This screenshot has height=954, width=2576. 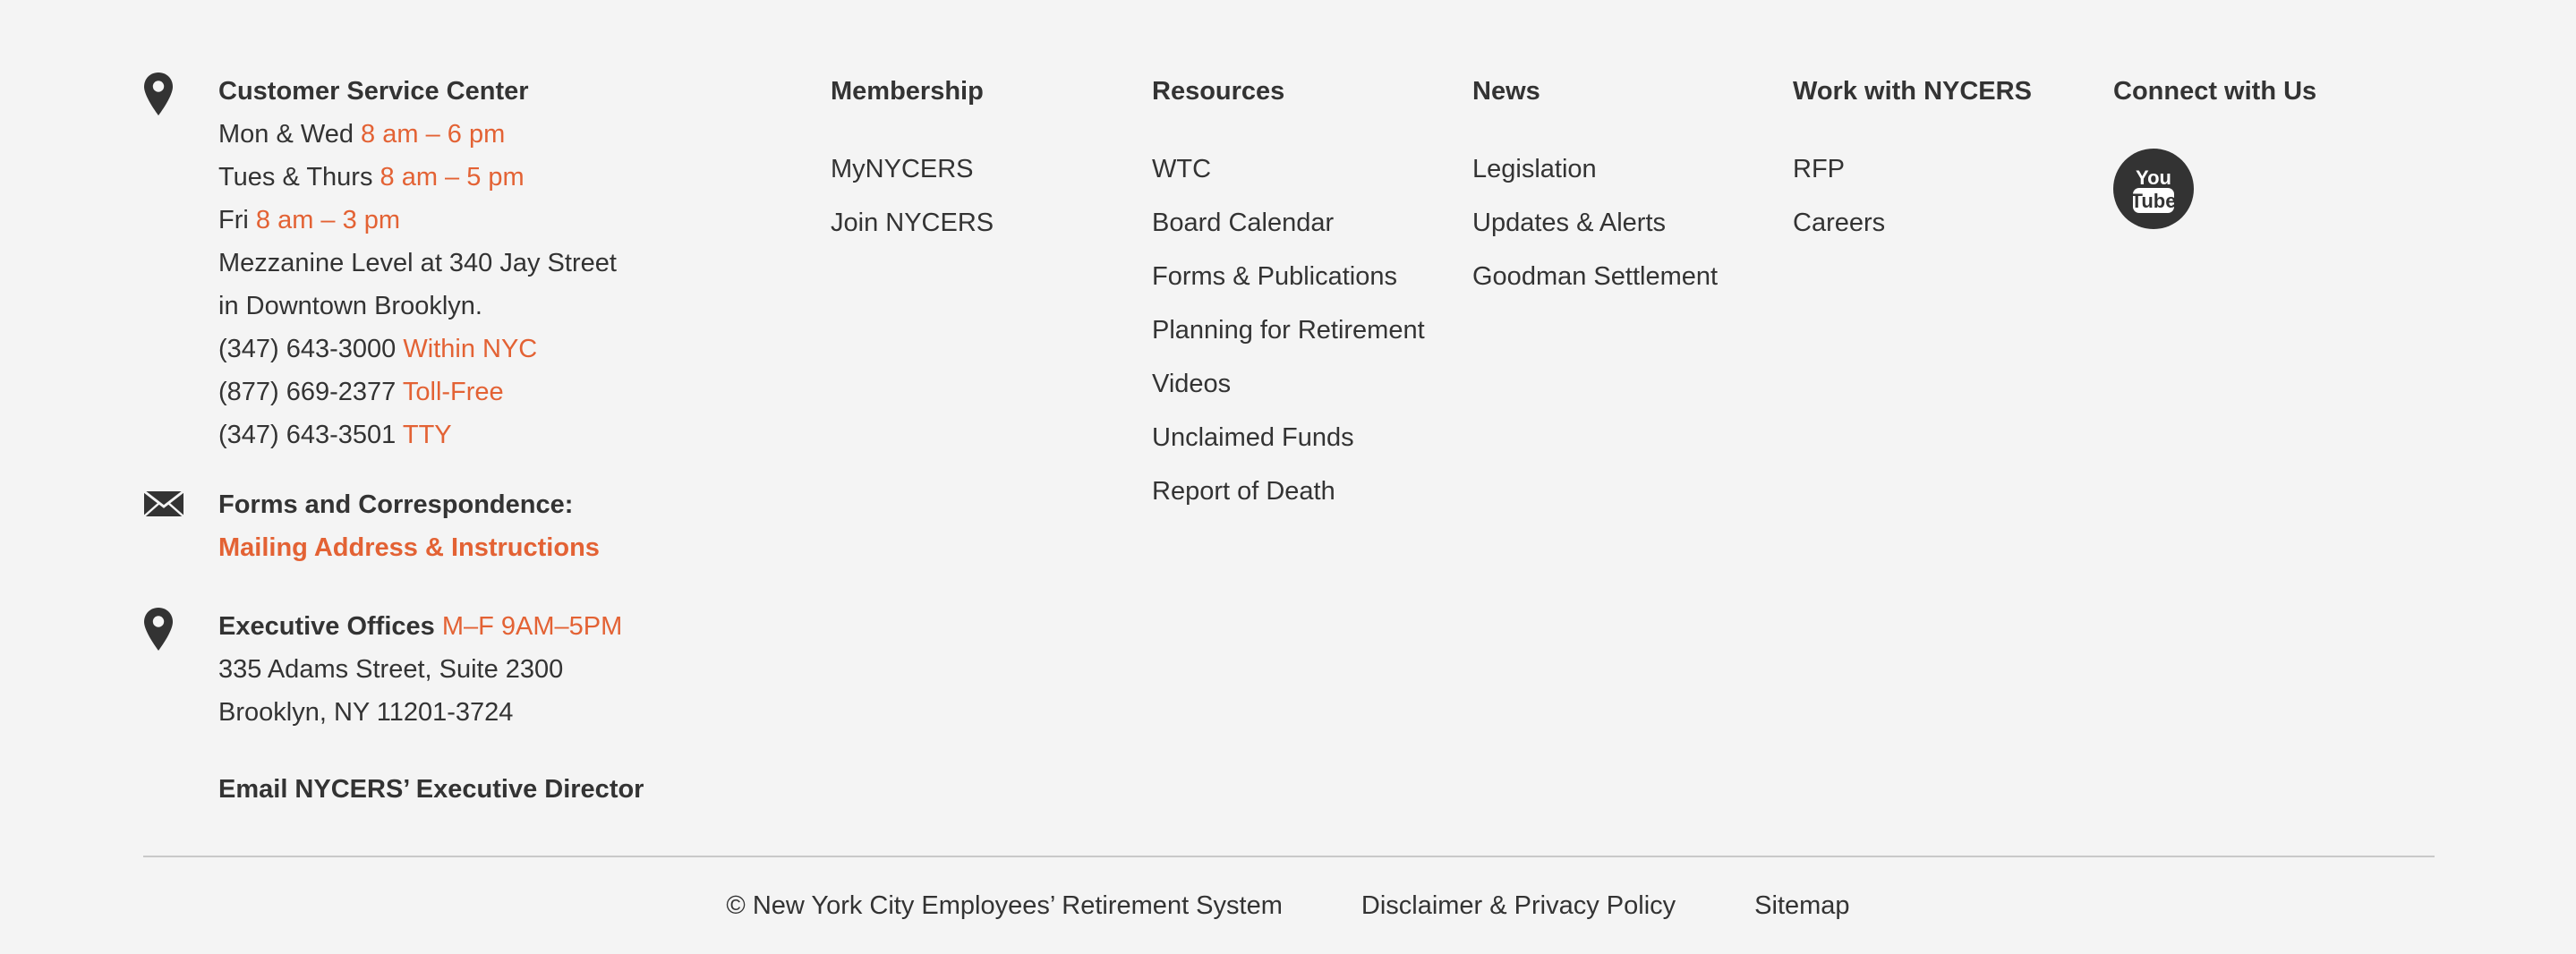 What do you see at coordinates (409, 547) in the screenshot?
I see `mailing-address-link: Mailing Address & Instructions` at bounding box center [409, 547].